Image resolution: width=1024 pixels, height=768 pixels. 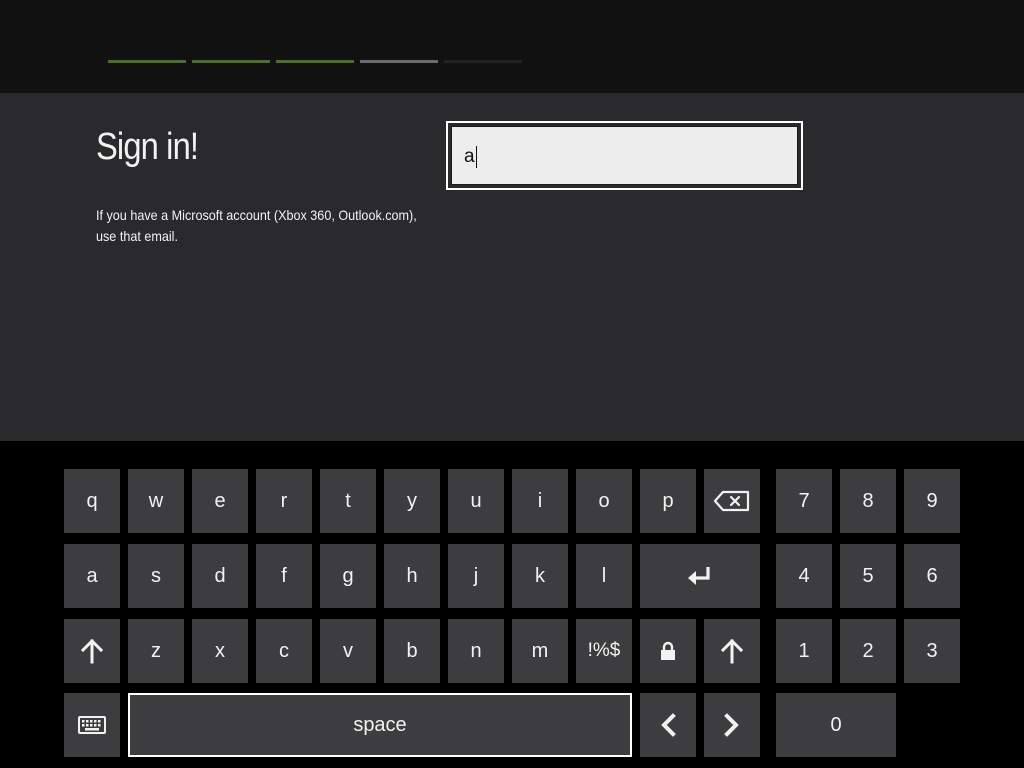 What do you see at coordinates (284, 501) in the screenshot?
I see `key-r: r` at bounding box center [284, 501].